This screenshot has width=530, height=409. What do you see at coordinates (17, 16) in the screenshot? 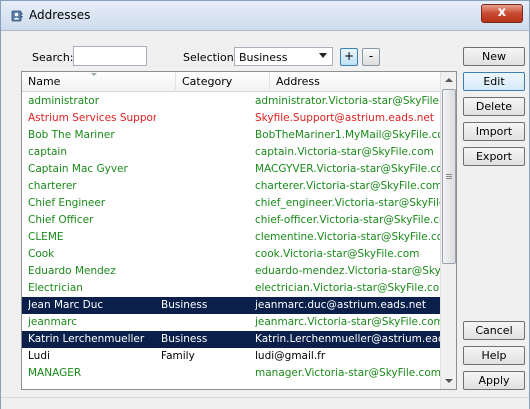
I see `address-book-icon` at bounding box center [17, 16].